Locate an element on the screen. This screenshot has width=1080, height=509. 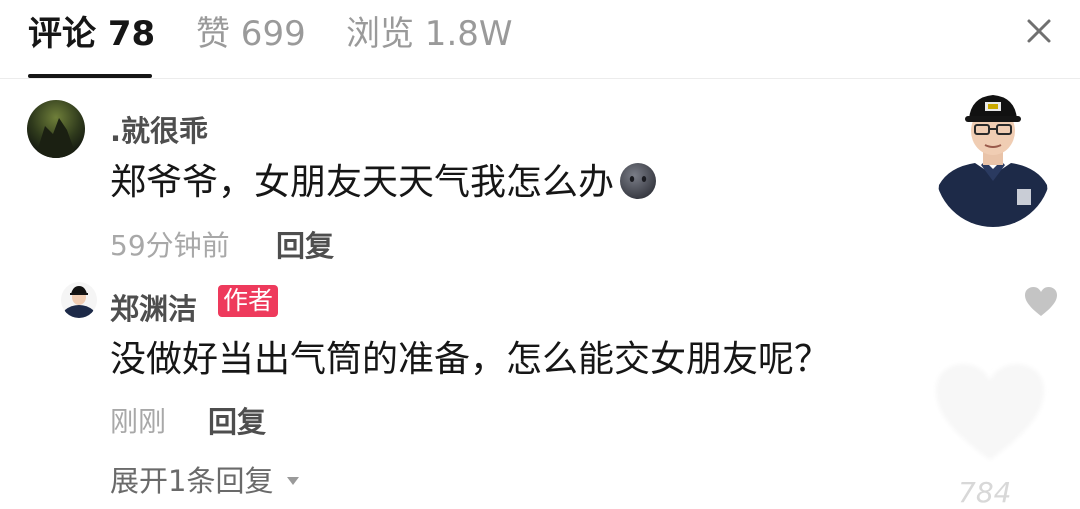
reply-timestamp: 刚刚 is located at coordinates (138, 421).